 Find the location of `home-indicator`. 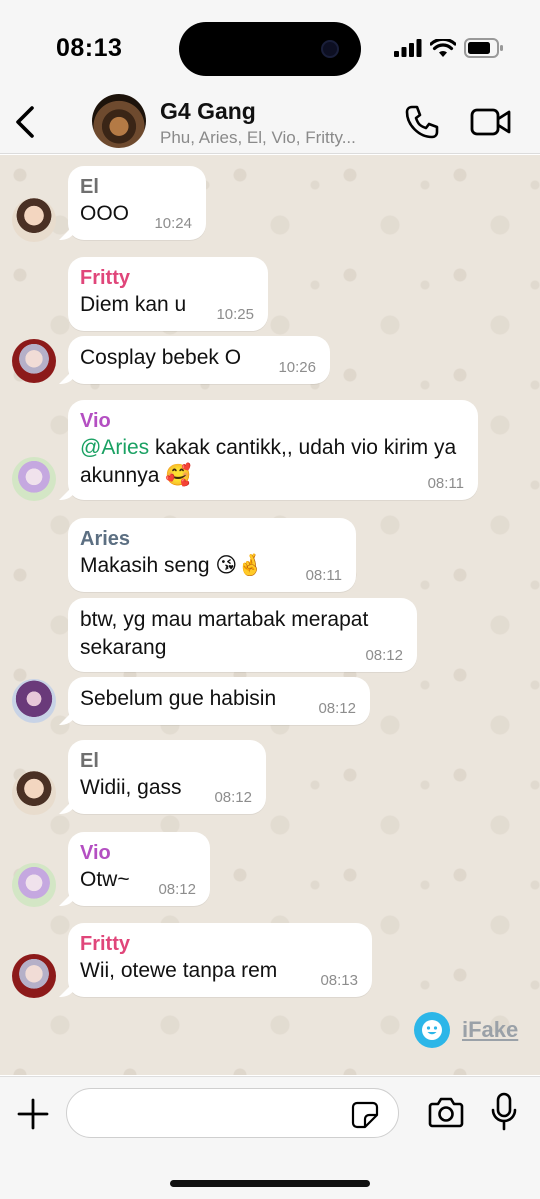

home-indicator is located at coordinates (270, 1183).